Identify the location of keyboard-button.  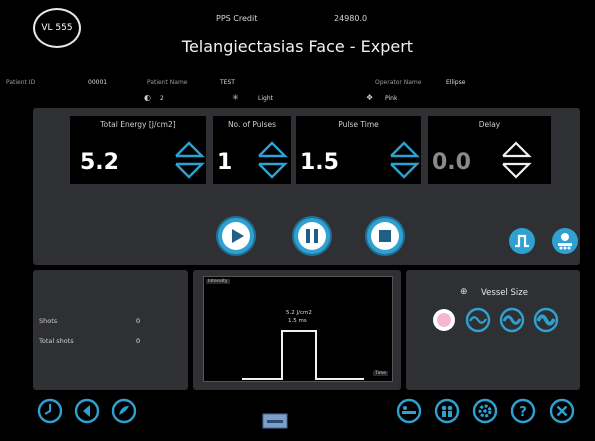
(275, 421).